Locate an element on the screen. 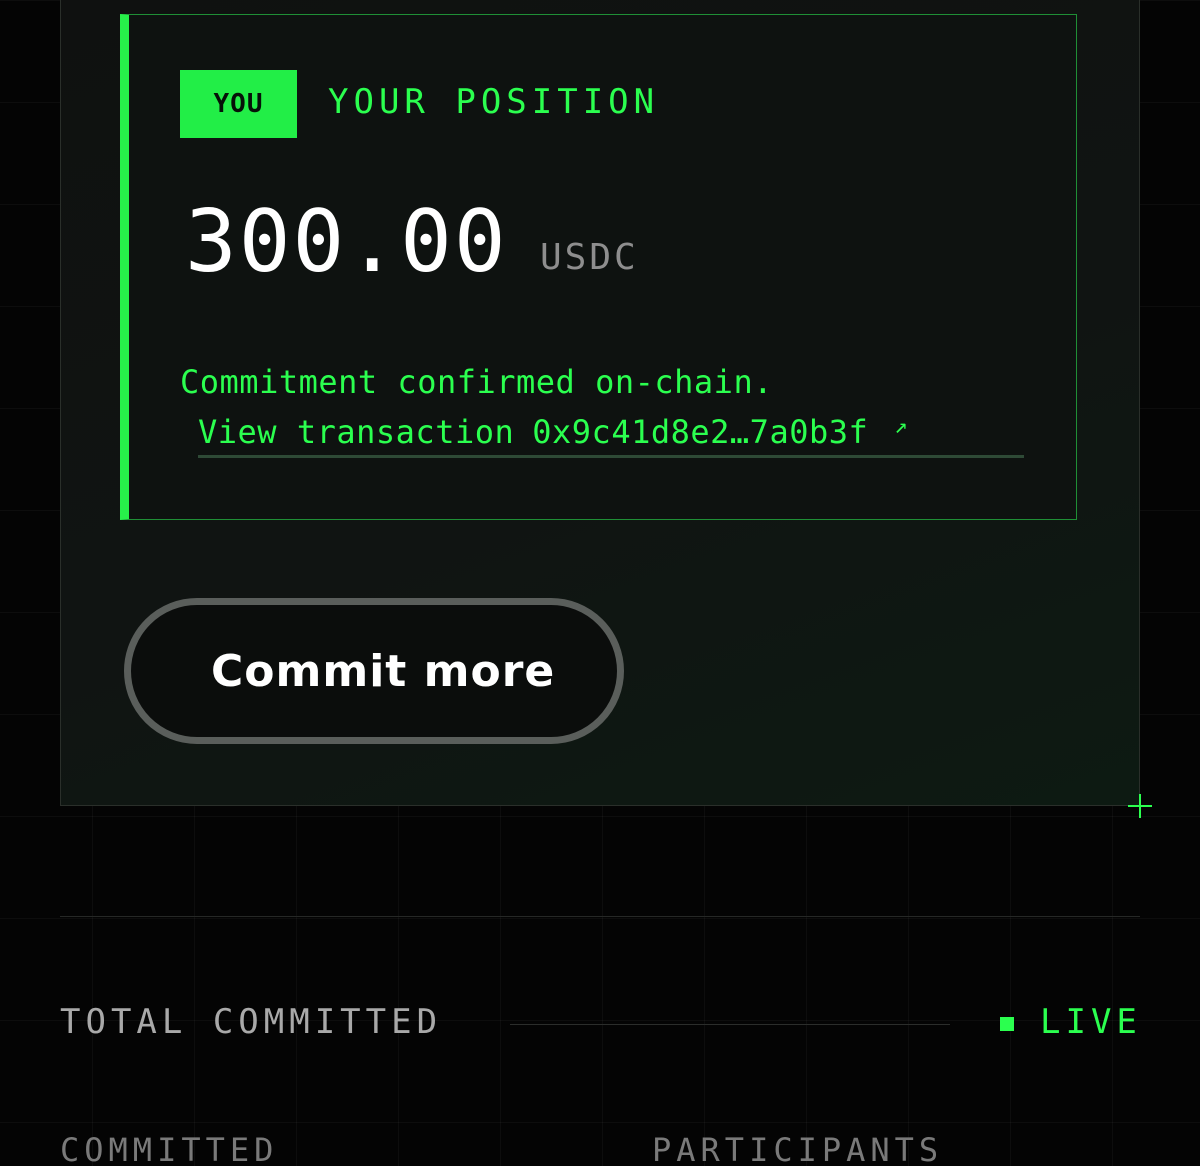  live-indicator: LIVE is located at coordinates (1071, 1022).